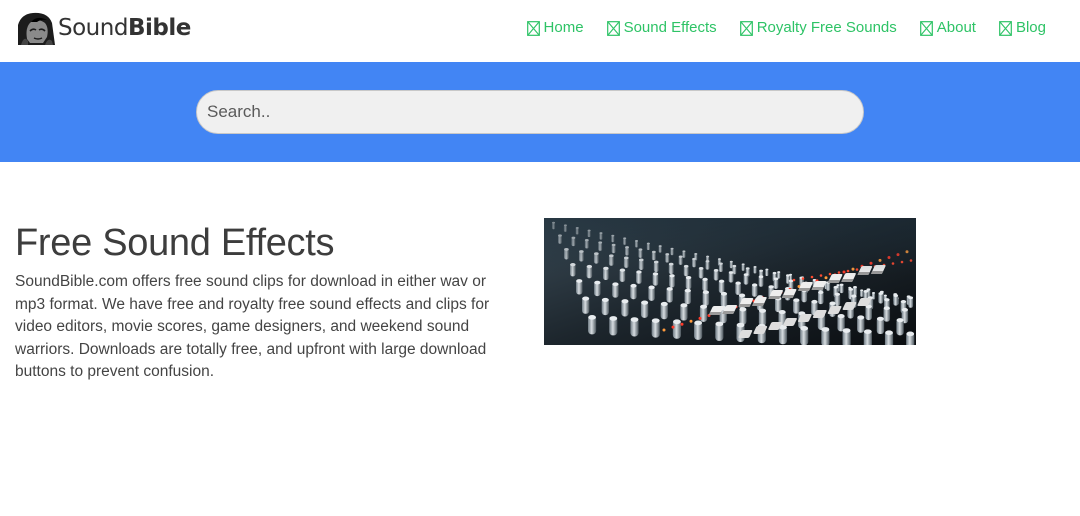 The image size is (1080, 516). Describe the element at coordinates (159, 28) in the screenshot. I see `logo-text-bold: Bible` at that location.